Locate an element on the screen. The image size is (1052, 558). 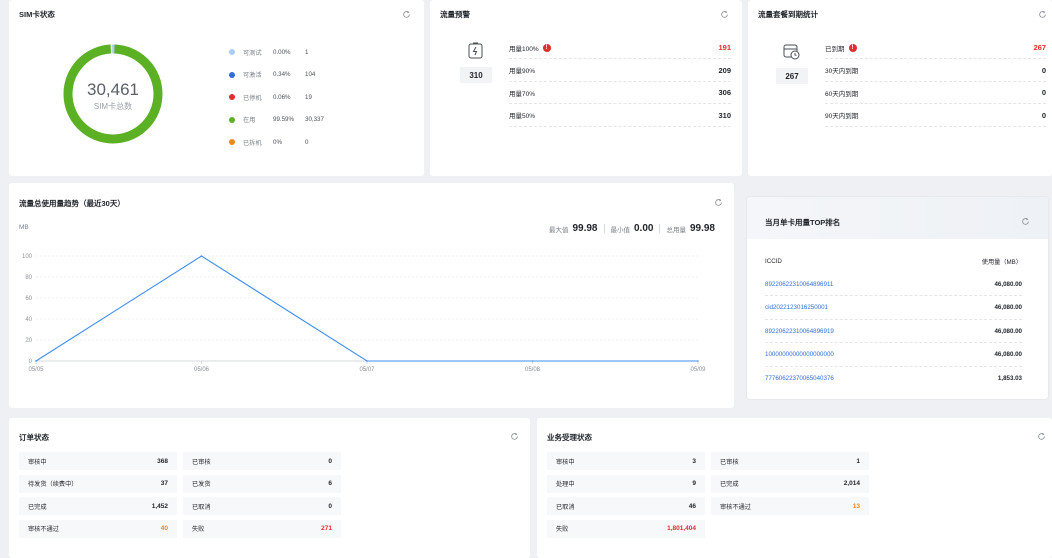
traffic-trend-line-chart: 0 20 40 60 80 100 05/05 05/06 05/07 05/08 05/09 is located at coordinates (364, 313).